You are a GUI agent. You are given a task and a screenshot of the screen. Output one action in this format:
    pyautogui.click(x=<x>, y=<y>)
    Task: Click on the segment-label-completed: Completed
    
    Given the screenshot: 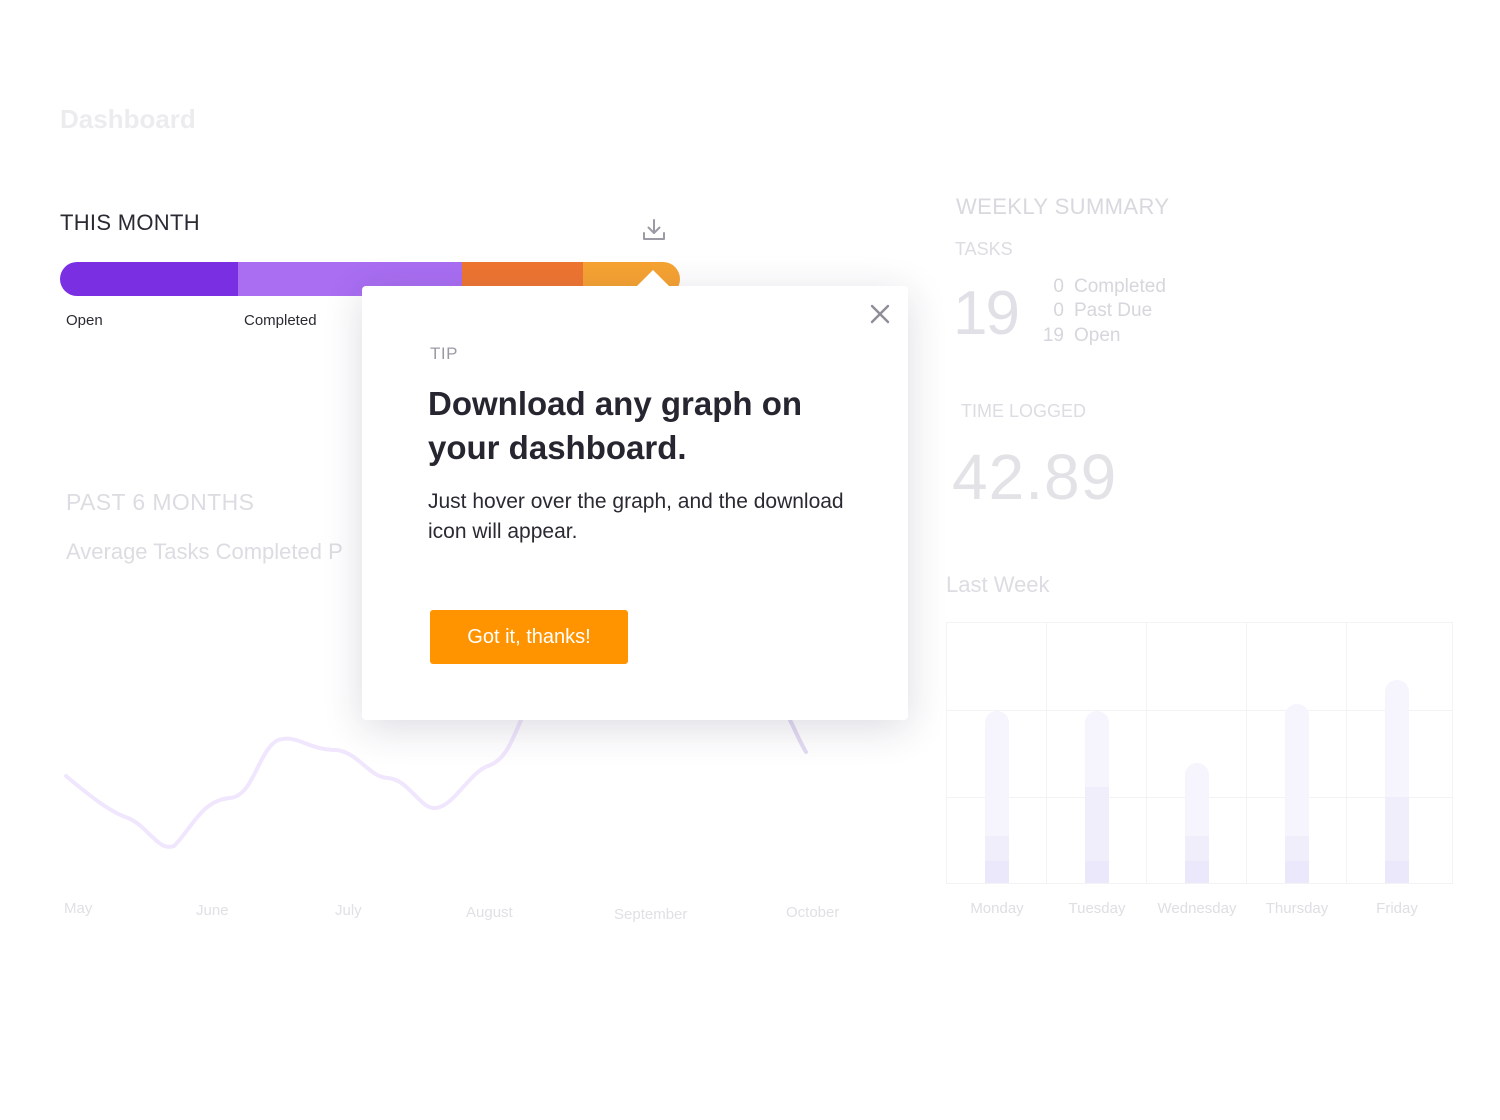 What is the action you would take?
    pyautogui.click(x=280, y=320)
    